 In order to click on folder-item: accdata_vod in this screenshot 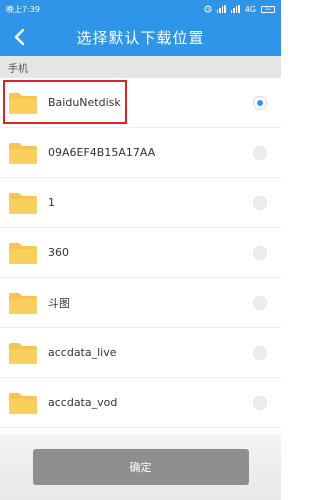, I will do `click(140, 403)`.